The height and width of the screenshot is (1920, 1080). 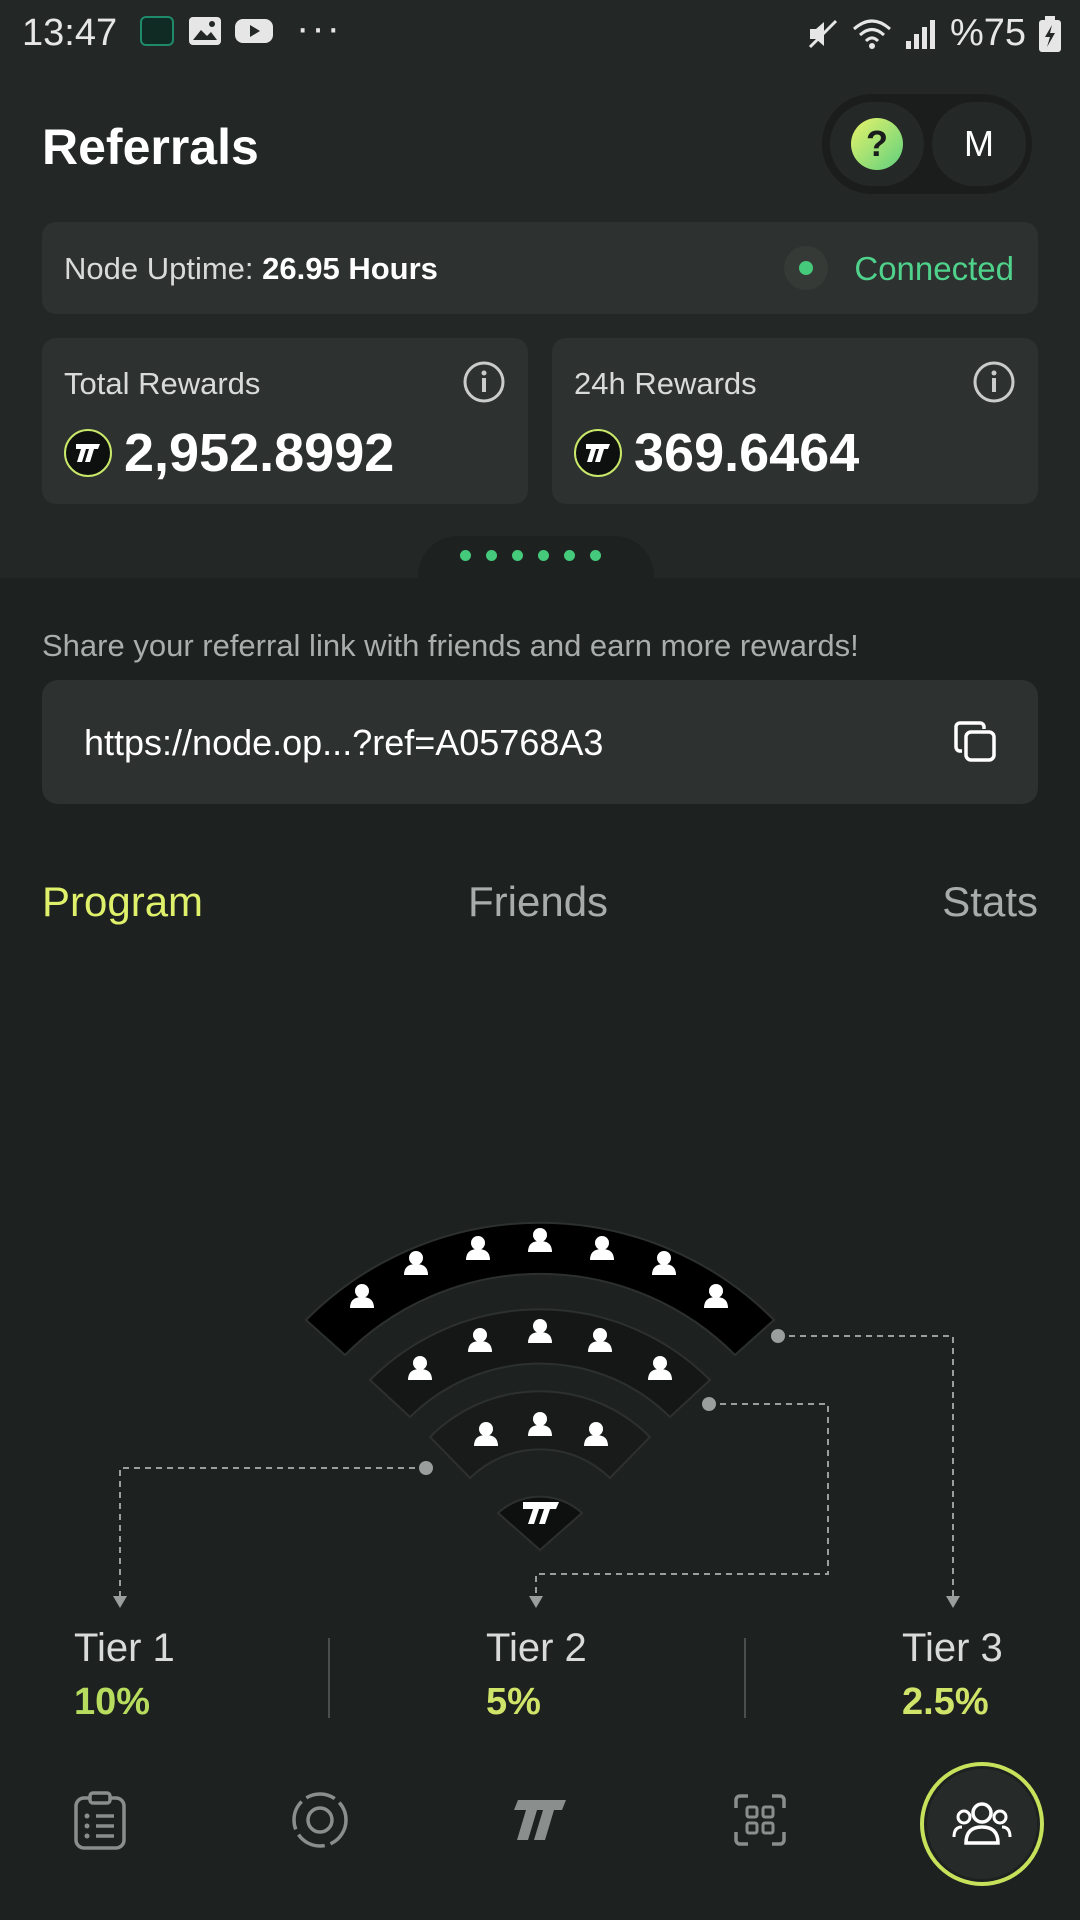 What do you see at coordinates (934, 268) in the screenshot?
I see `connection-status: Connected` at bounding box center [934, 268].